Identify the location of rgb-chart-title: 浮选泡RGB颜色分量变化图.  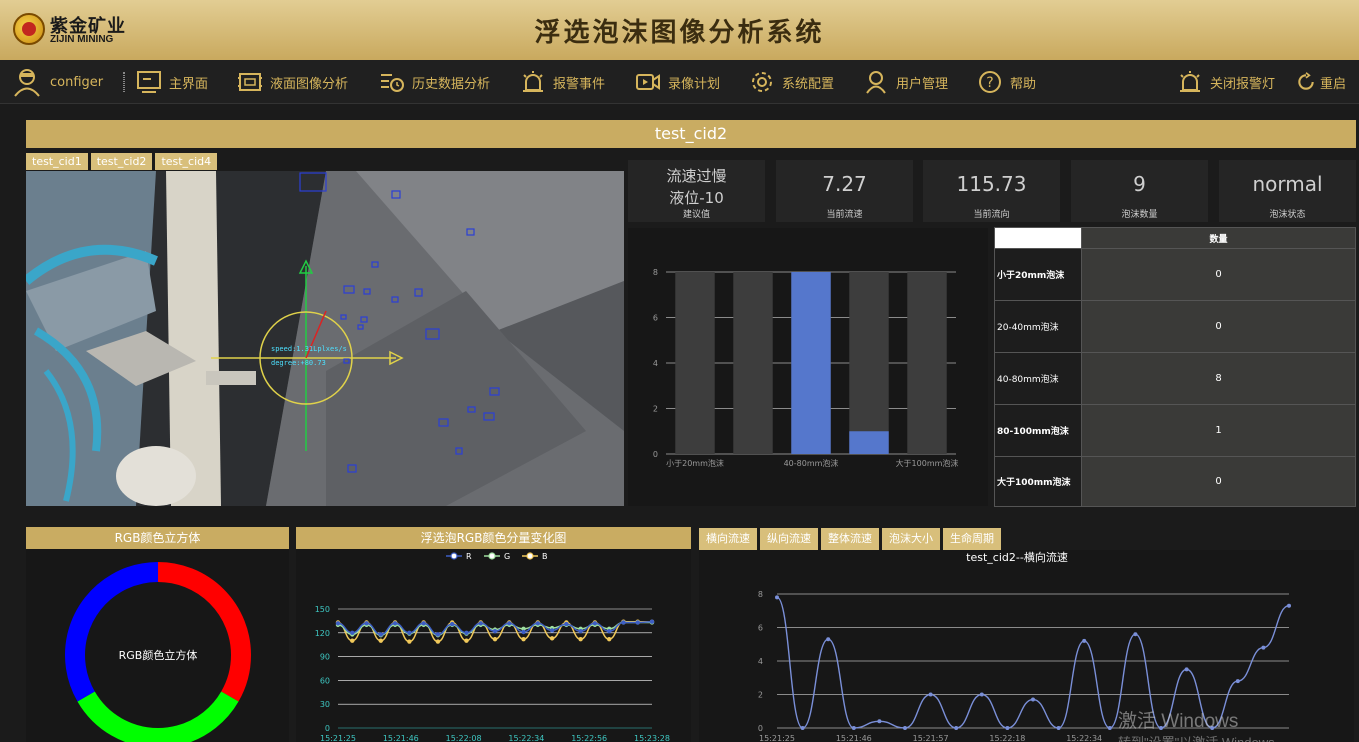
(493, 538).